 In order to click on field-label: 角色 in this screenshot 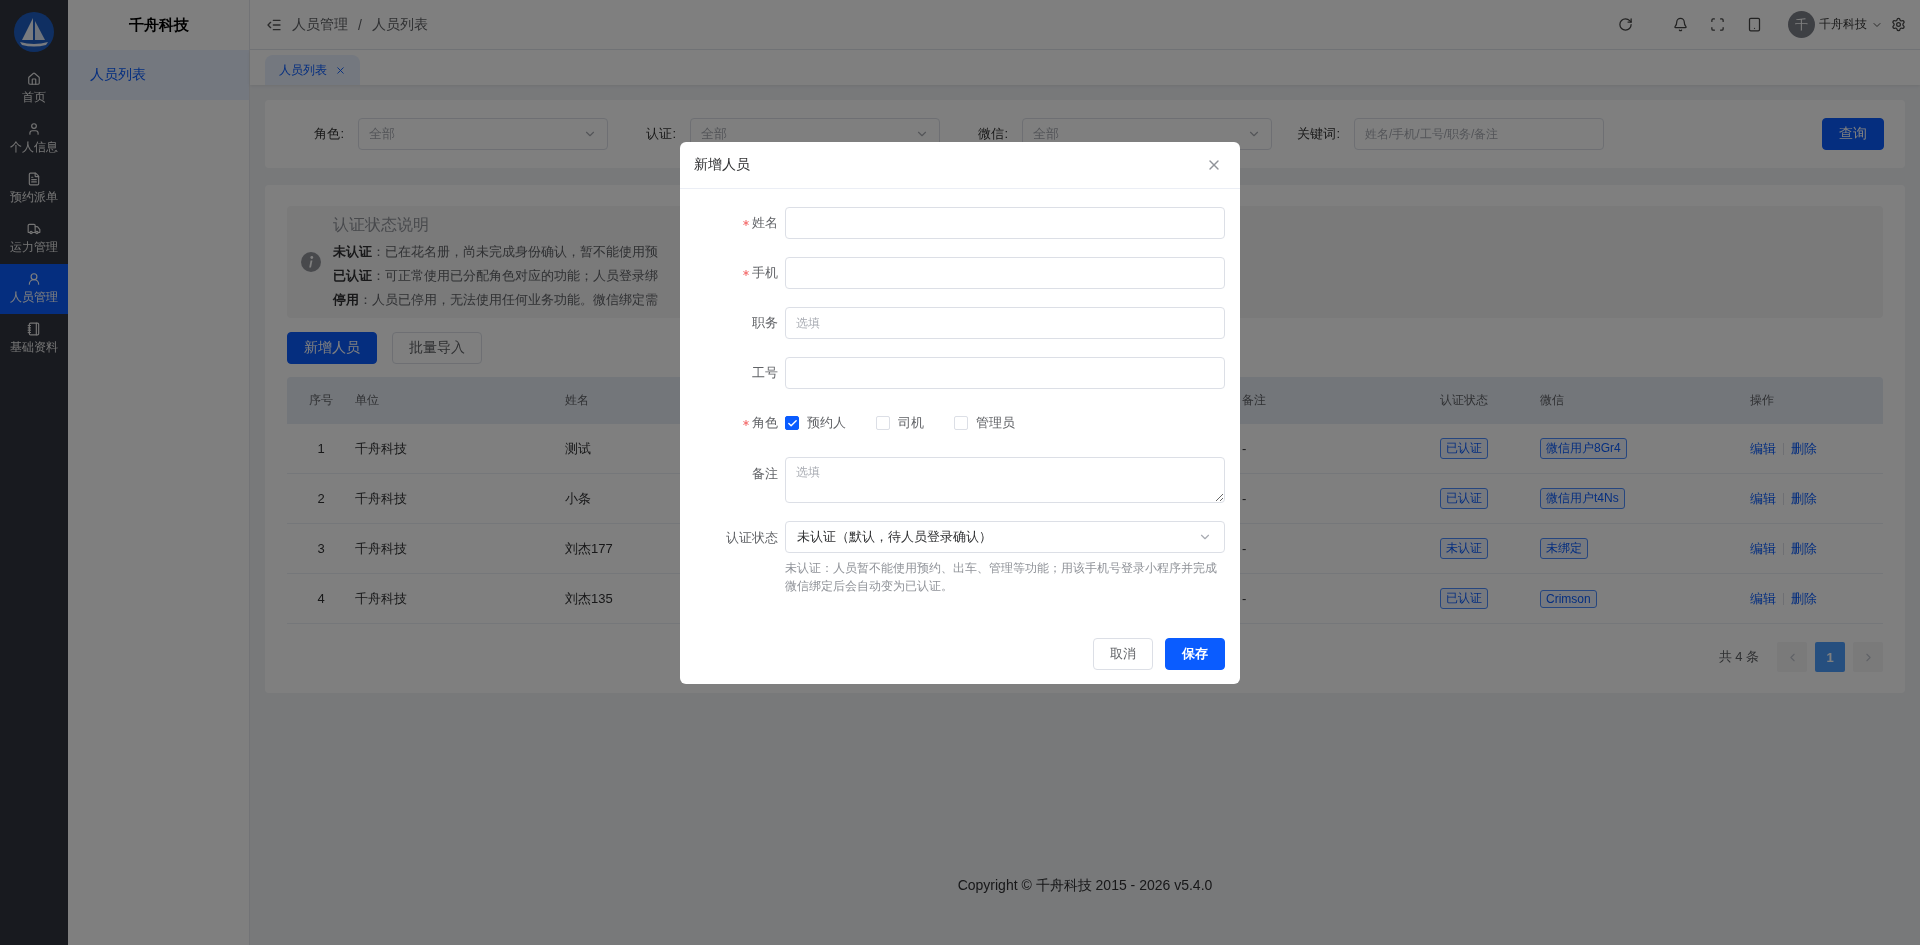, I will do `click(765, 423)`.